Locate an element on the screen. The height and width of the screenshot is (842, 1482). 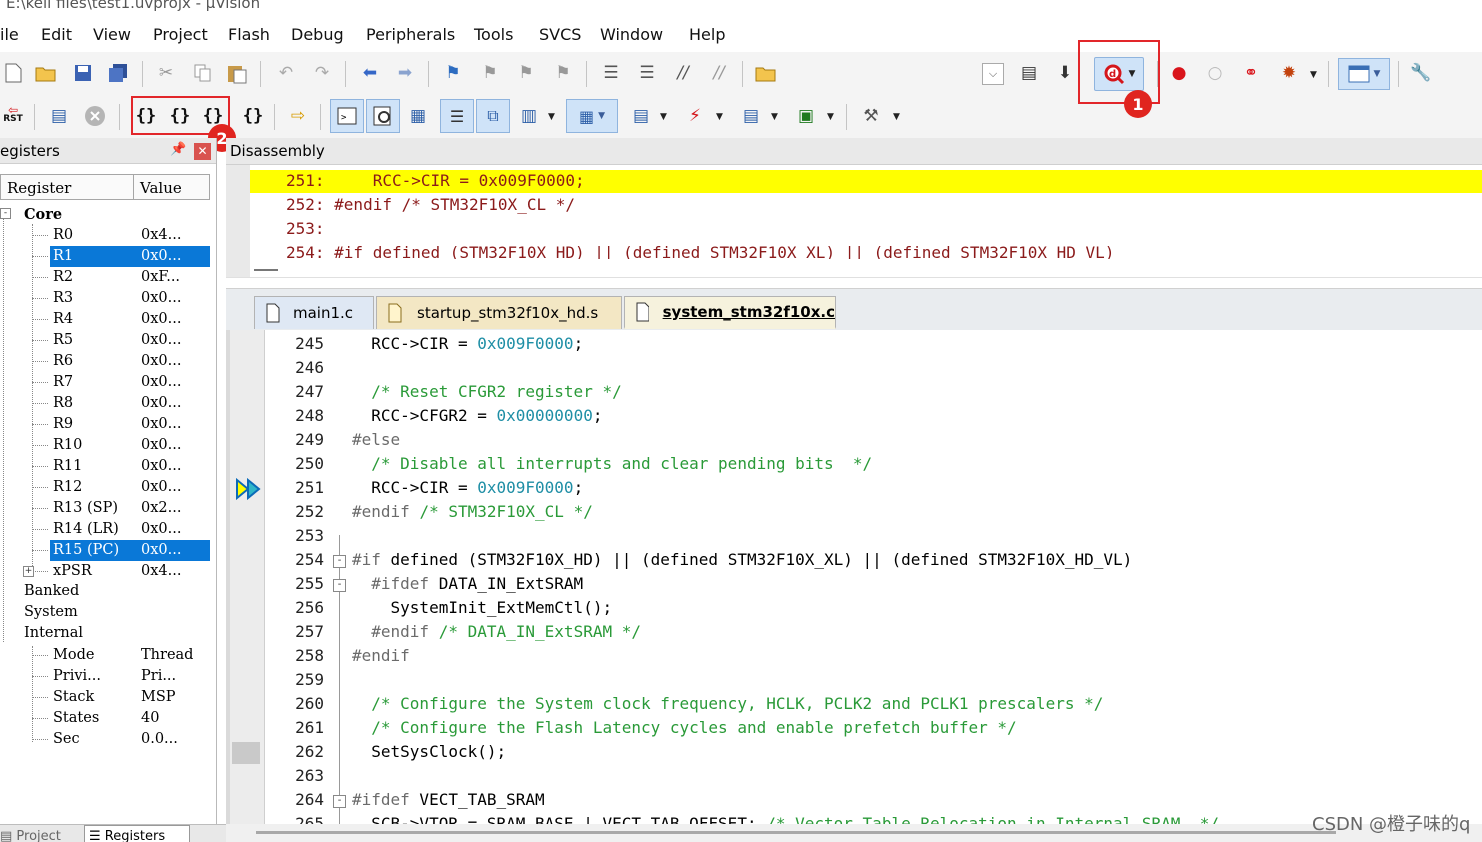
disassembly-window-button is located at coordinates (383, 116).